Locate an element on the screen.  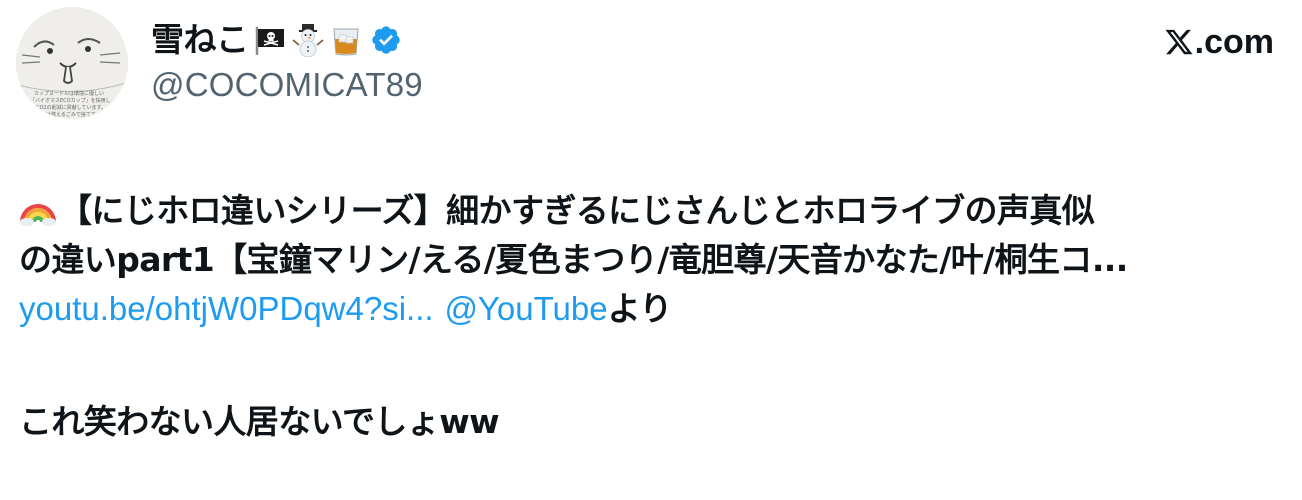
display-name: 雪ねこ is located at coordinates (200, 40).